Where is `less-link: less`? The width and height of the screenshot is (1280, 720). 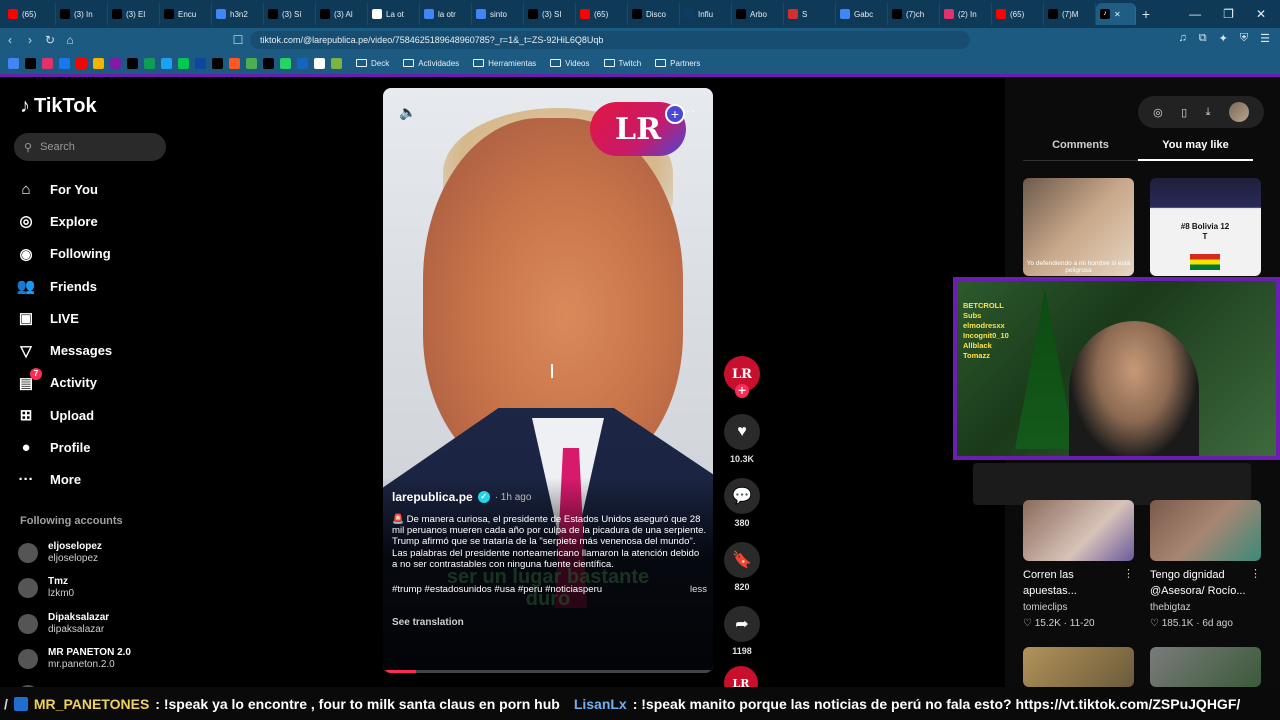
less-link: less is located at coordinates (698, 589).